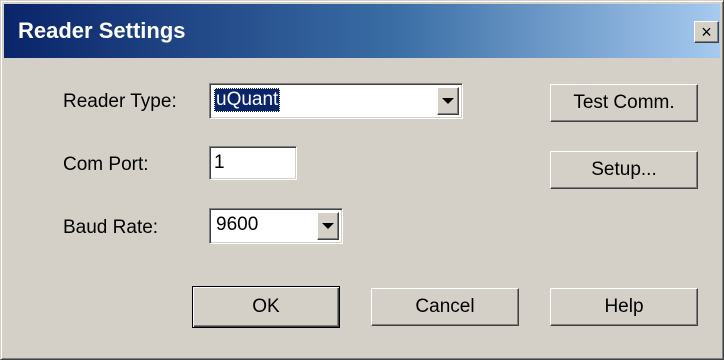 This screenshot has width=724, height=360. I want to click on com-port-input, so click(253, 163).